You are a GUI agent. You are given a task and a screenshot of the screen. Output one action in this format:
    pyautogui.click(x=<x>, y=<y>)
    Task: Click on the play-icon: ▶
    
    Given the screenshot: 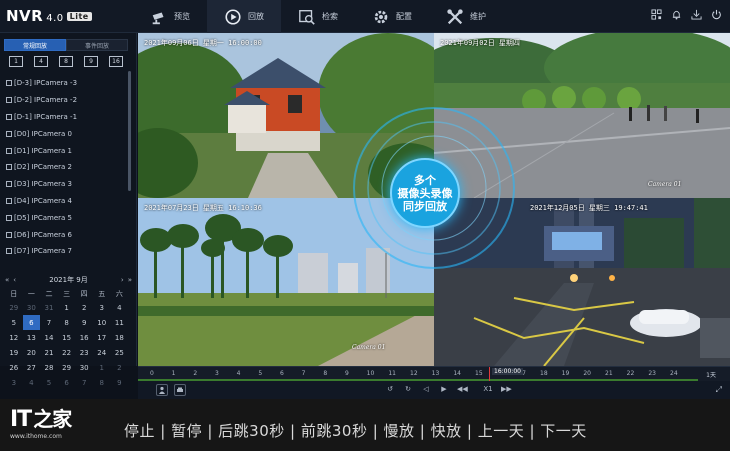 What is the action you would take?
    pyautogui.click(x=444, y=389)
    